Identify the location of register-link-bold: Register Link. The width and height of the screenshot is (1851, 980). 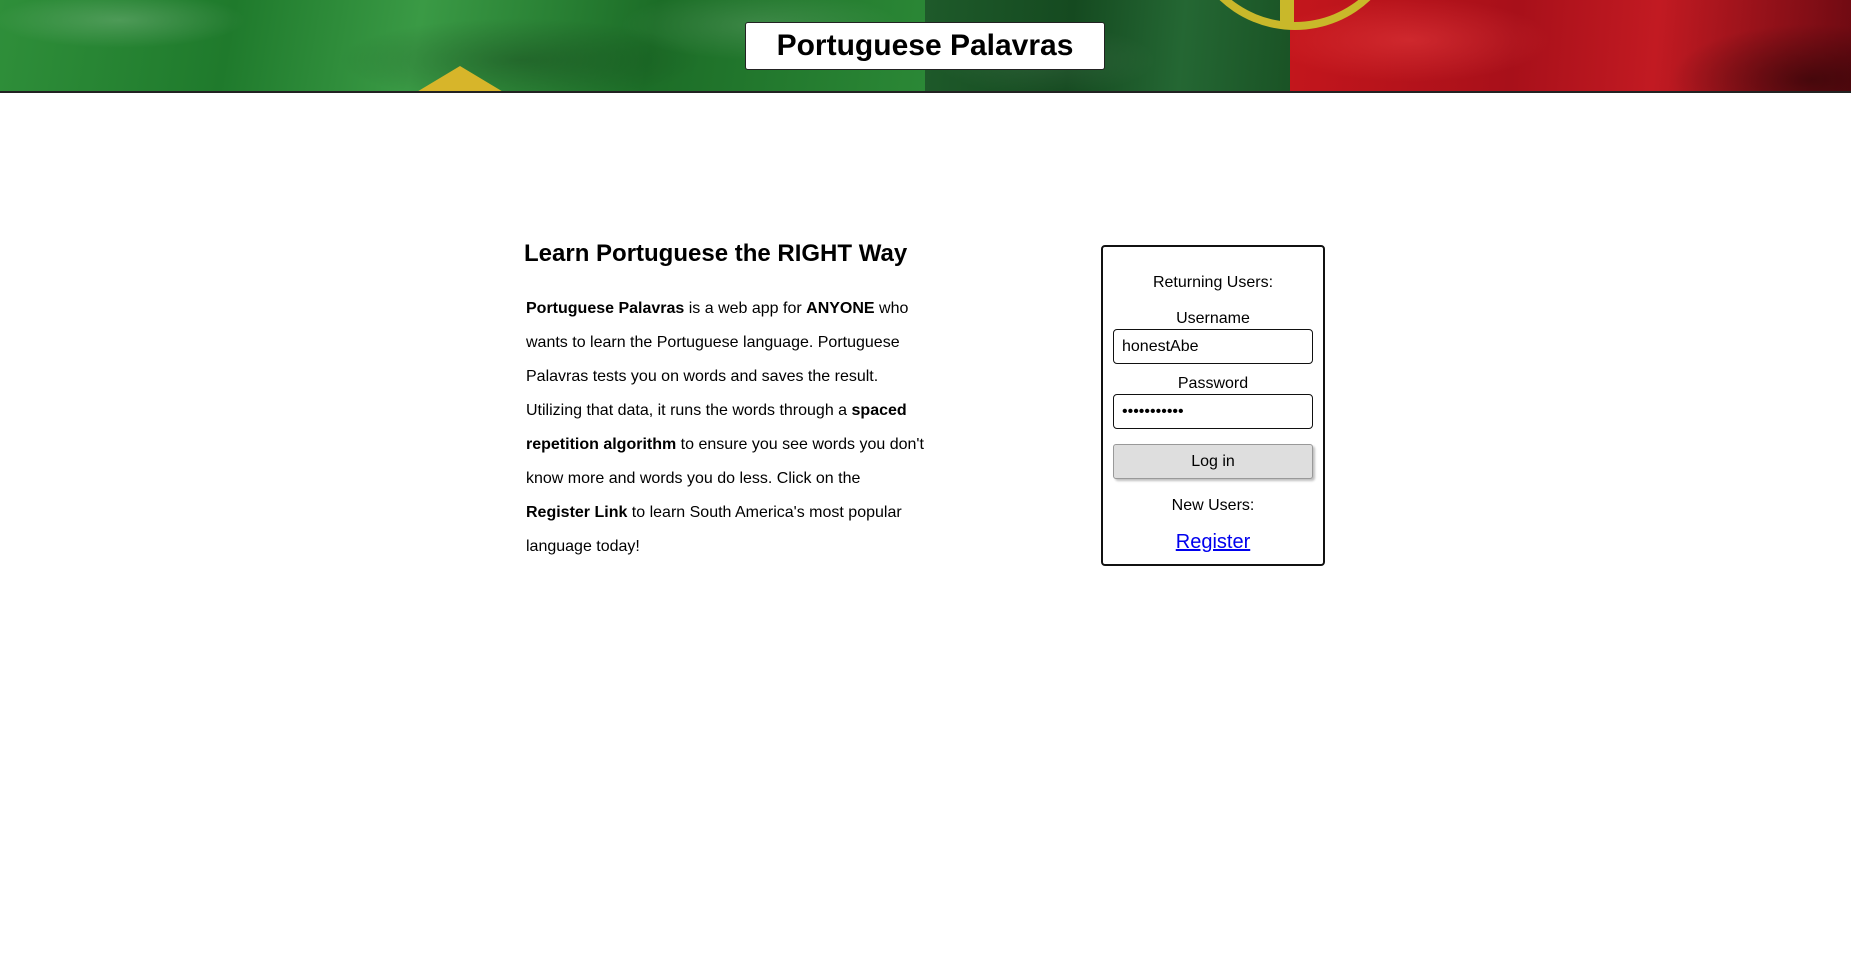
(577, 512).